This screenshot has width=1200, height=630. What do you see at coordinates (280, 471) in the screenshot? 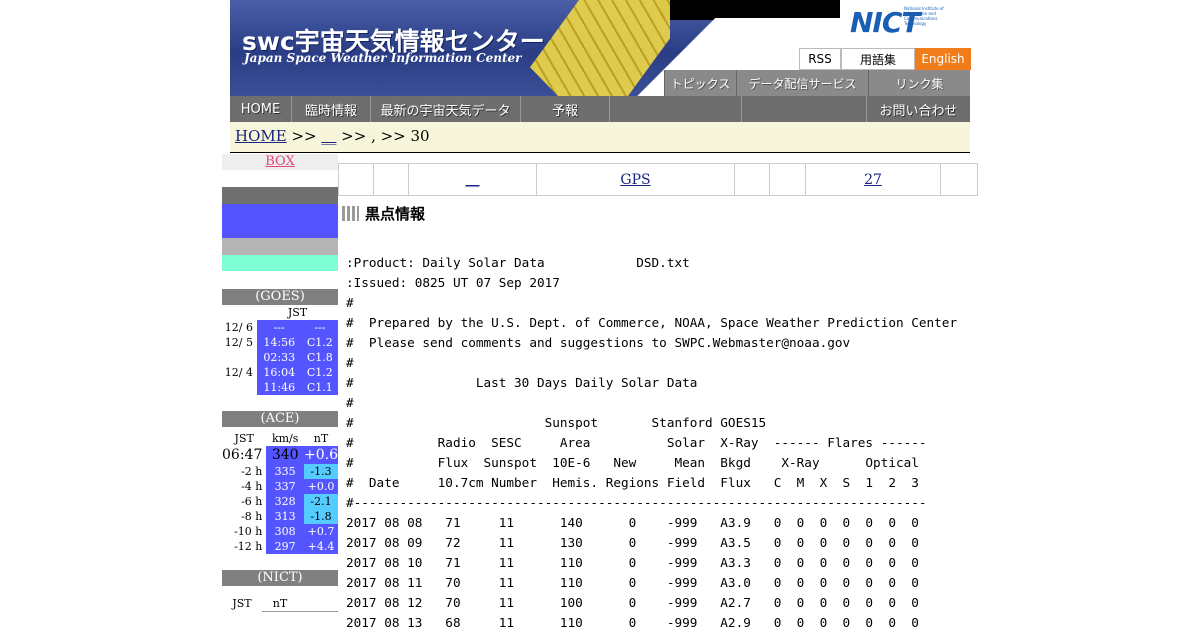
I see `ace-row: -2 h 335 -1.3` at bounding box center [280, 471].